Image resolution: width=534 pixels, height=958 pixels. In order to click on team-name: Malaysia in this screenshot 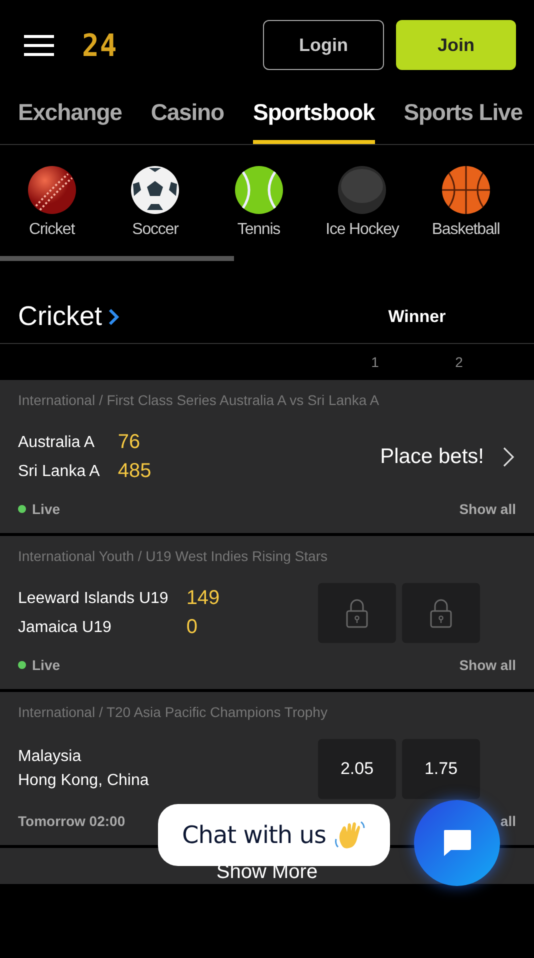, I will do `click(50, 757)`.